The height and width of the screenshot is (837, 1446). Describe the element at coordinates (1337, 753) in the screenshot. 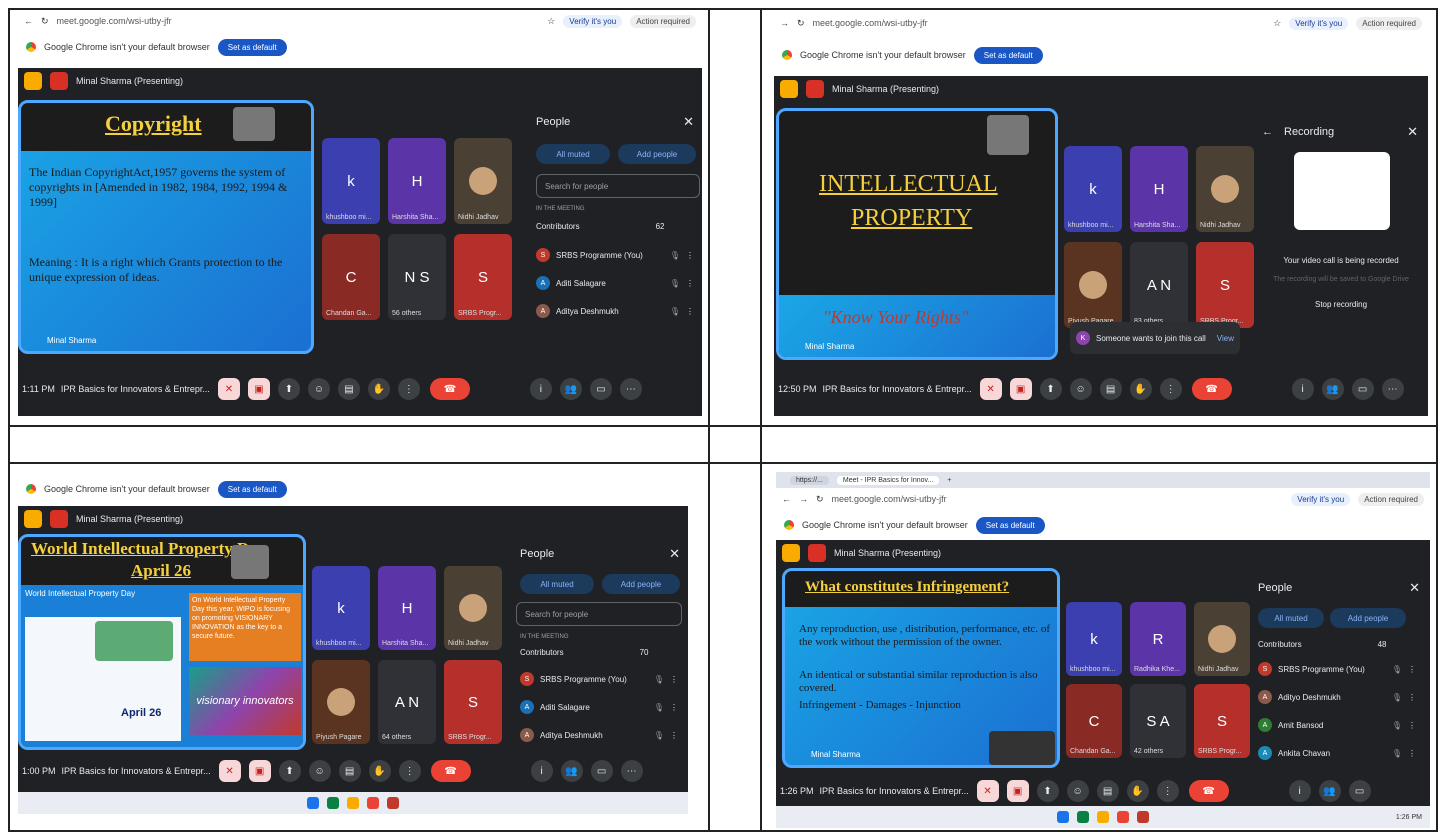

I see `people-list-item: A Ankita Chavan 🎙 ⋮` at that location.